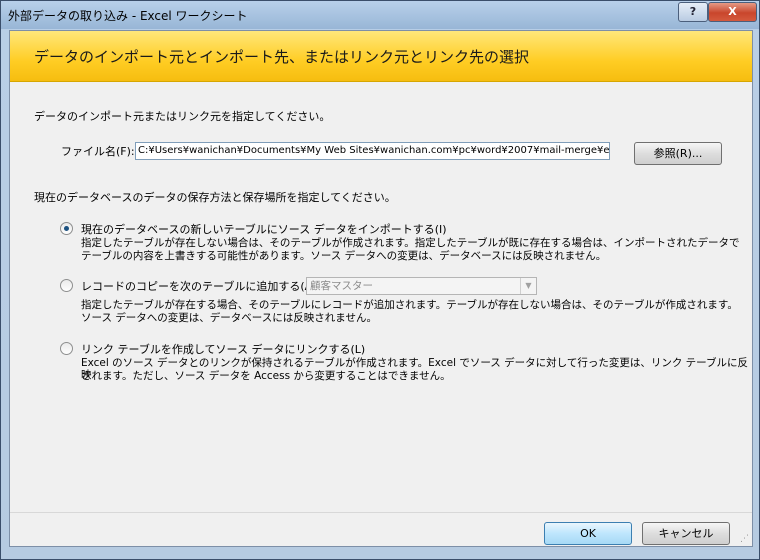 The image size is (760, 560). I want to click on title-bar: 外部データの取り込み - Excel ワークシート ? X, so click(380, 15).